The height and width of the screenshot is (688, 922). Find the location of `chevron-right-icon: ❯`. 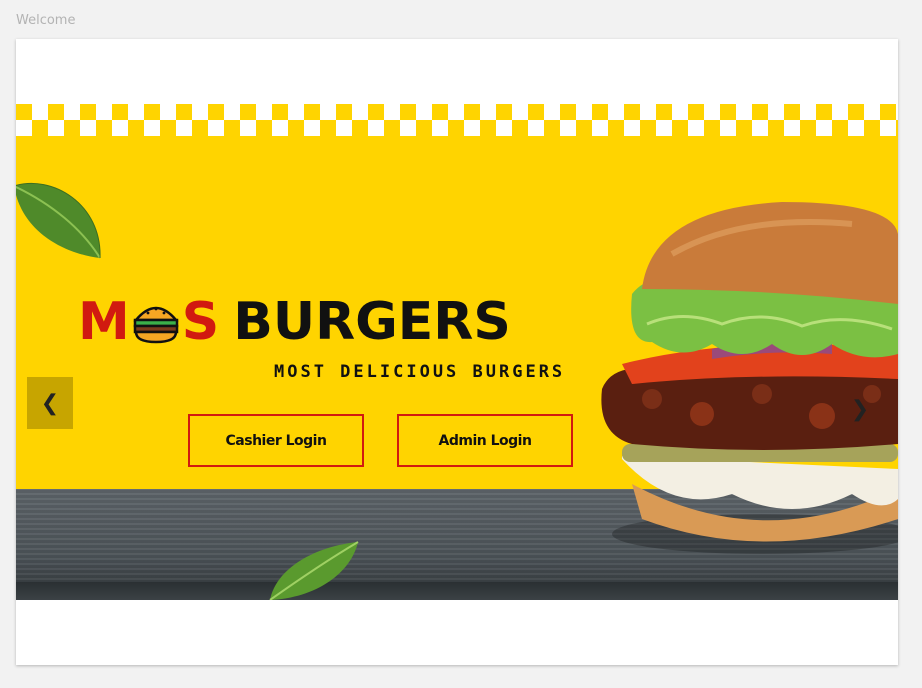

chevron-right-icon: ❯ is located at coordinates (860, 409).